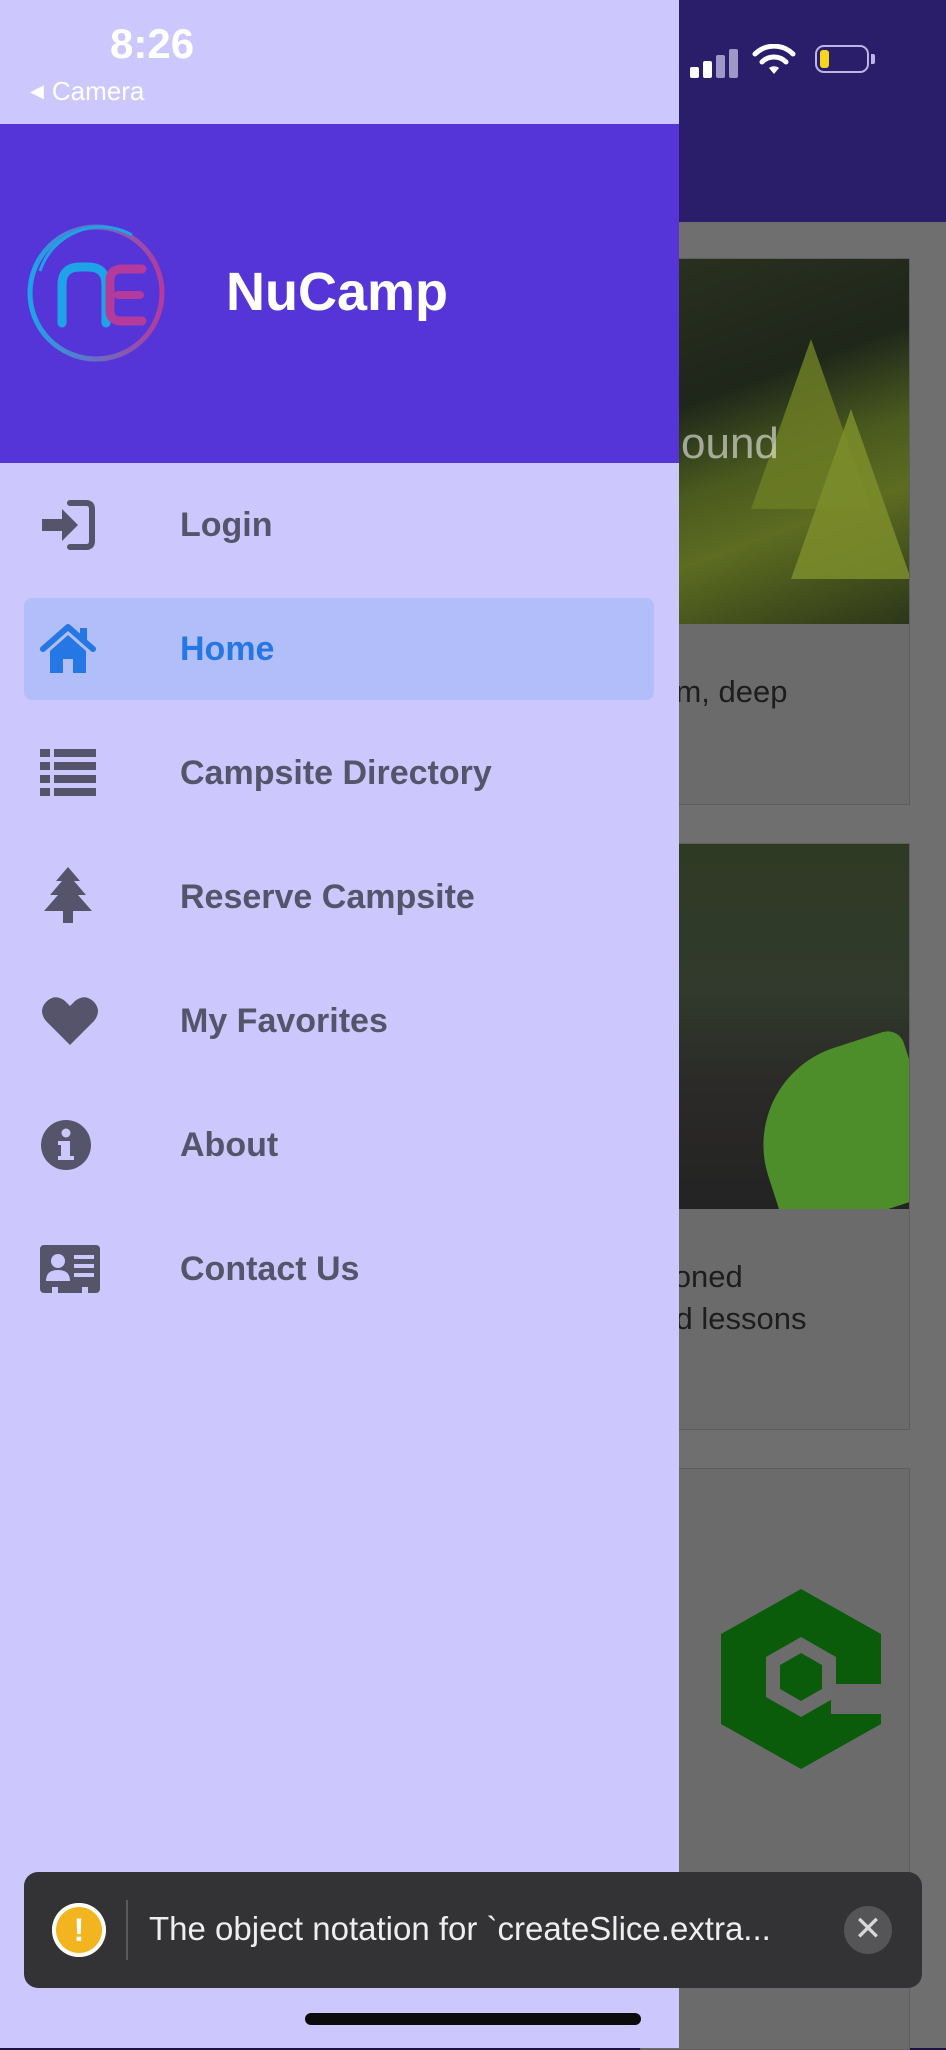 Image resolution: width=946 pixels, height=2050 pixels. What do you see at coordinates (68, 1145) in the screenshot?
I see `info-circle-icon` at bounding box center [68, 1145].